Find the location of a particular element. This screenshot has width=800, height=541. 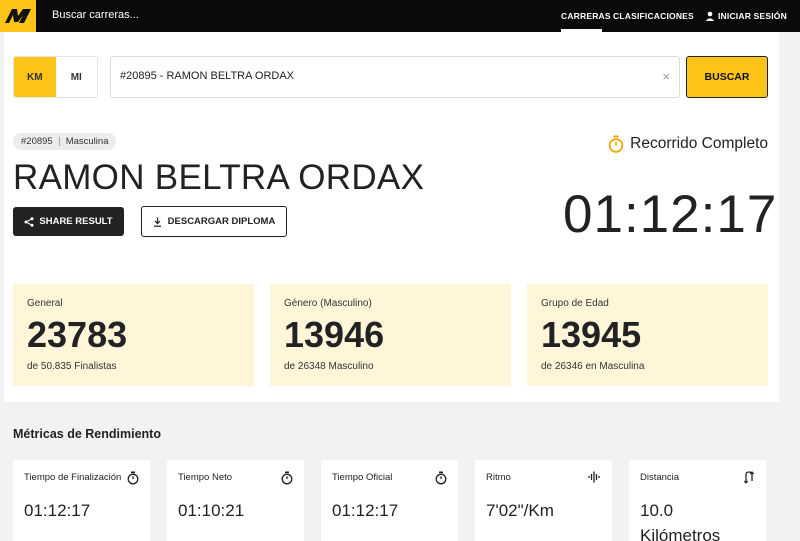

metrics-title: Métricas de Rendimiento is located at coordinates (87, 434).